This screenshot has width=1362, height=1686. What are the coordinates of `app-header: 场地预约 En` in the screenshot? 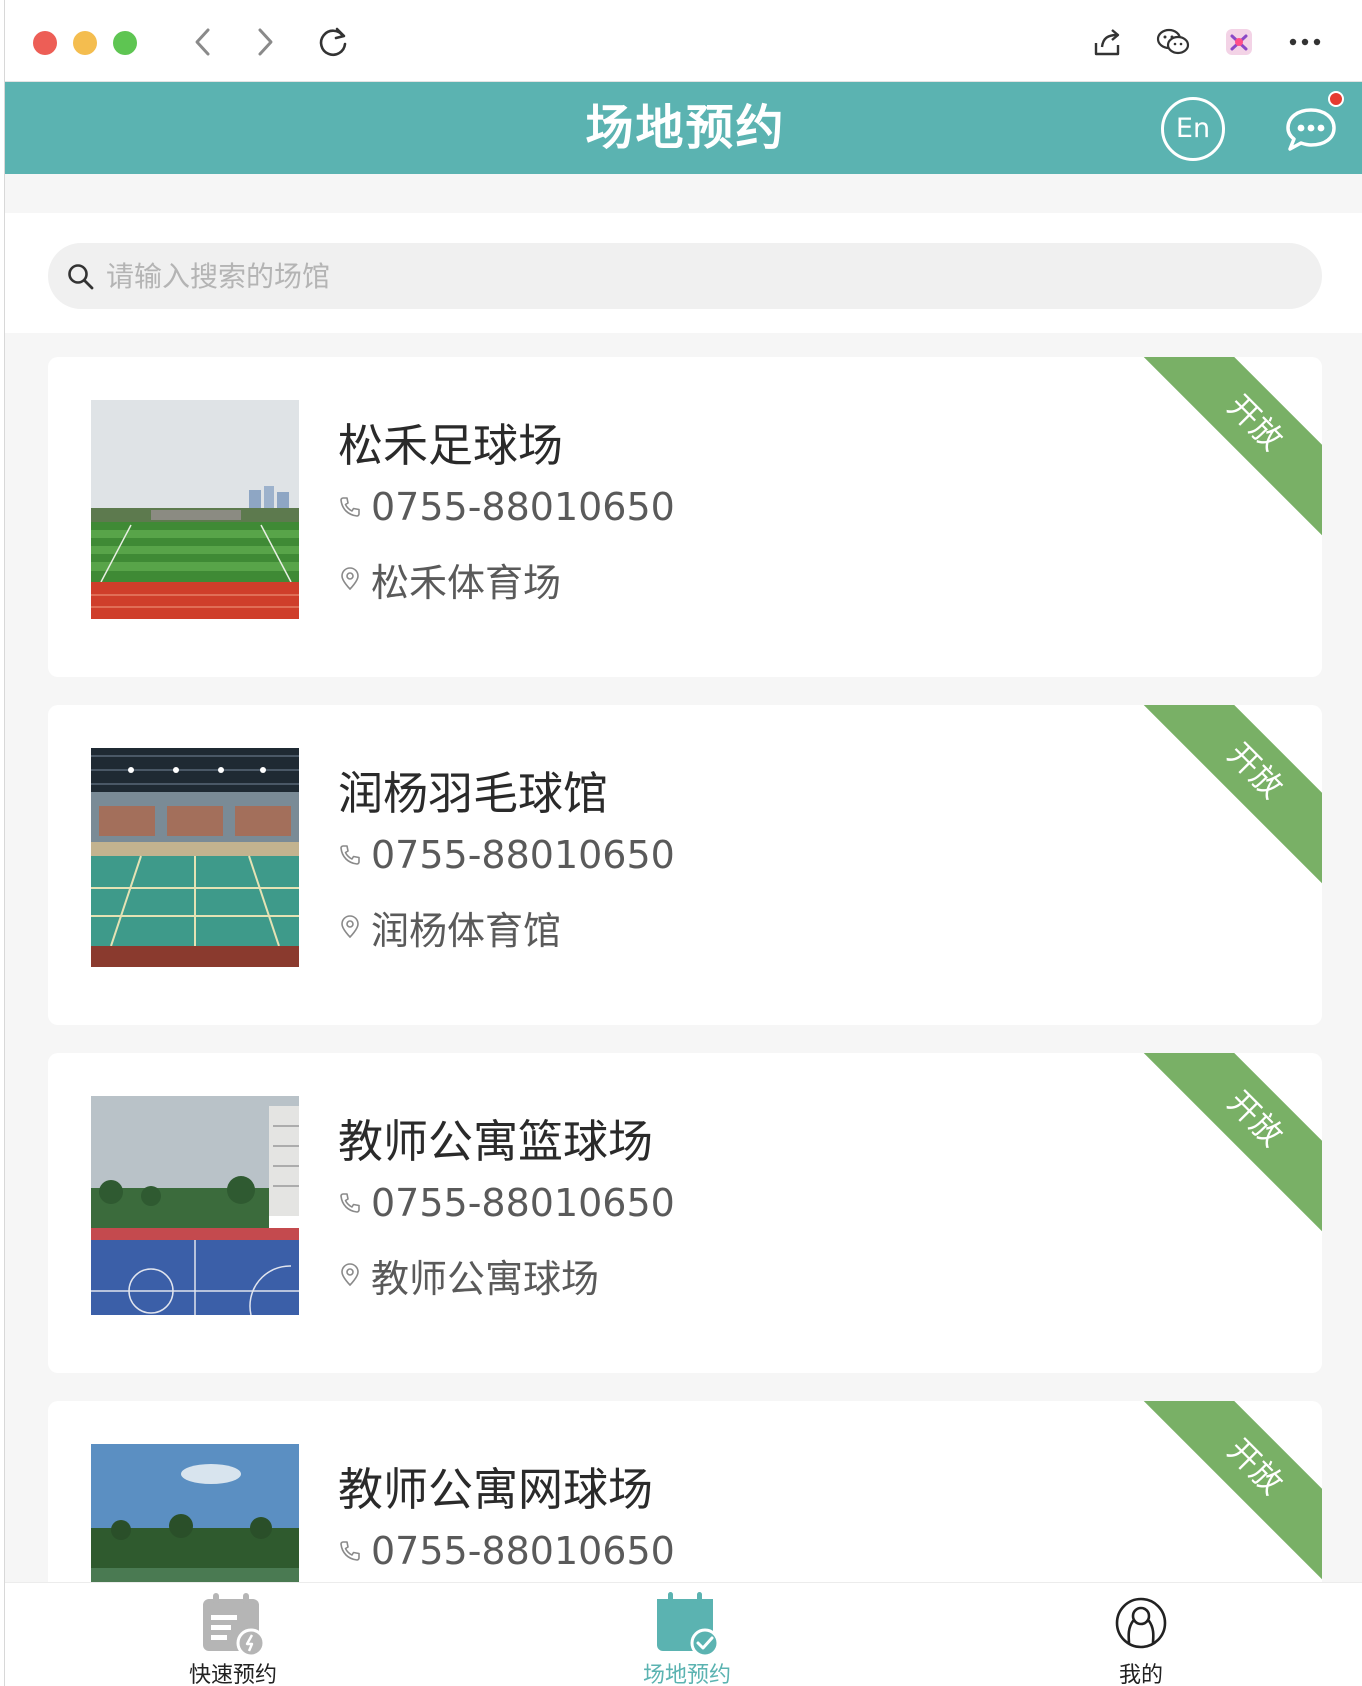 It's located at (683, 128).